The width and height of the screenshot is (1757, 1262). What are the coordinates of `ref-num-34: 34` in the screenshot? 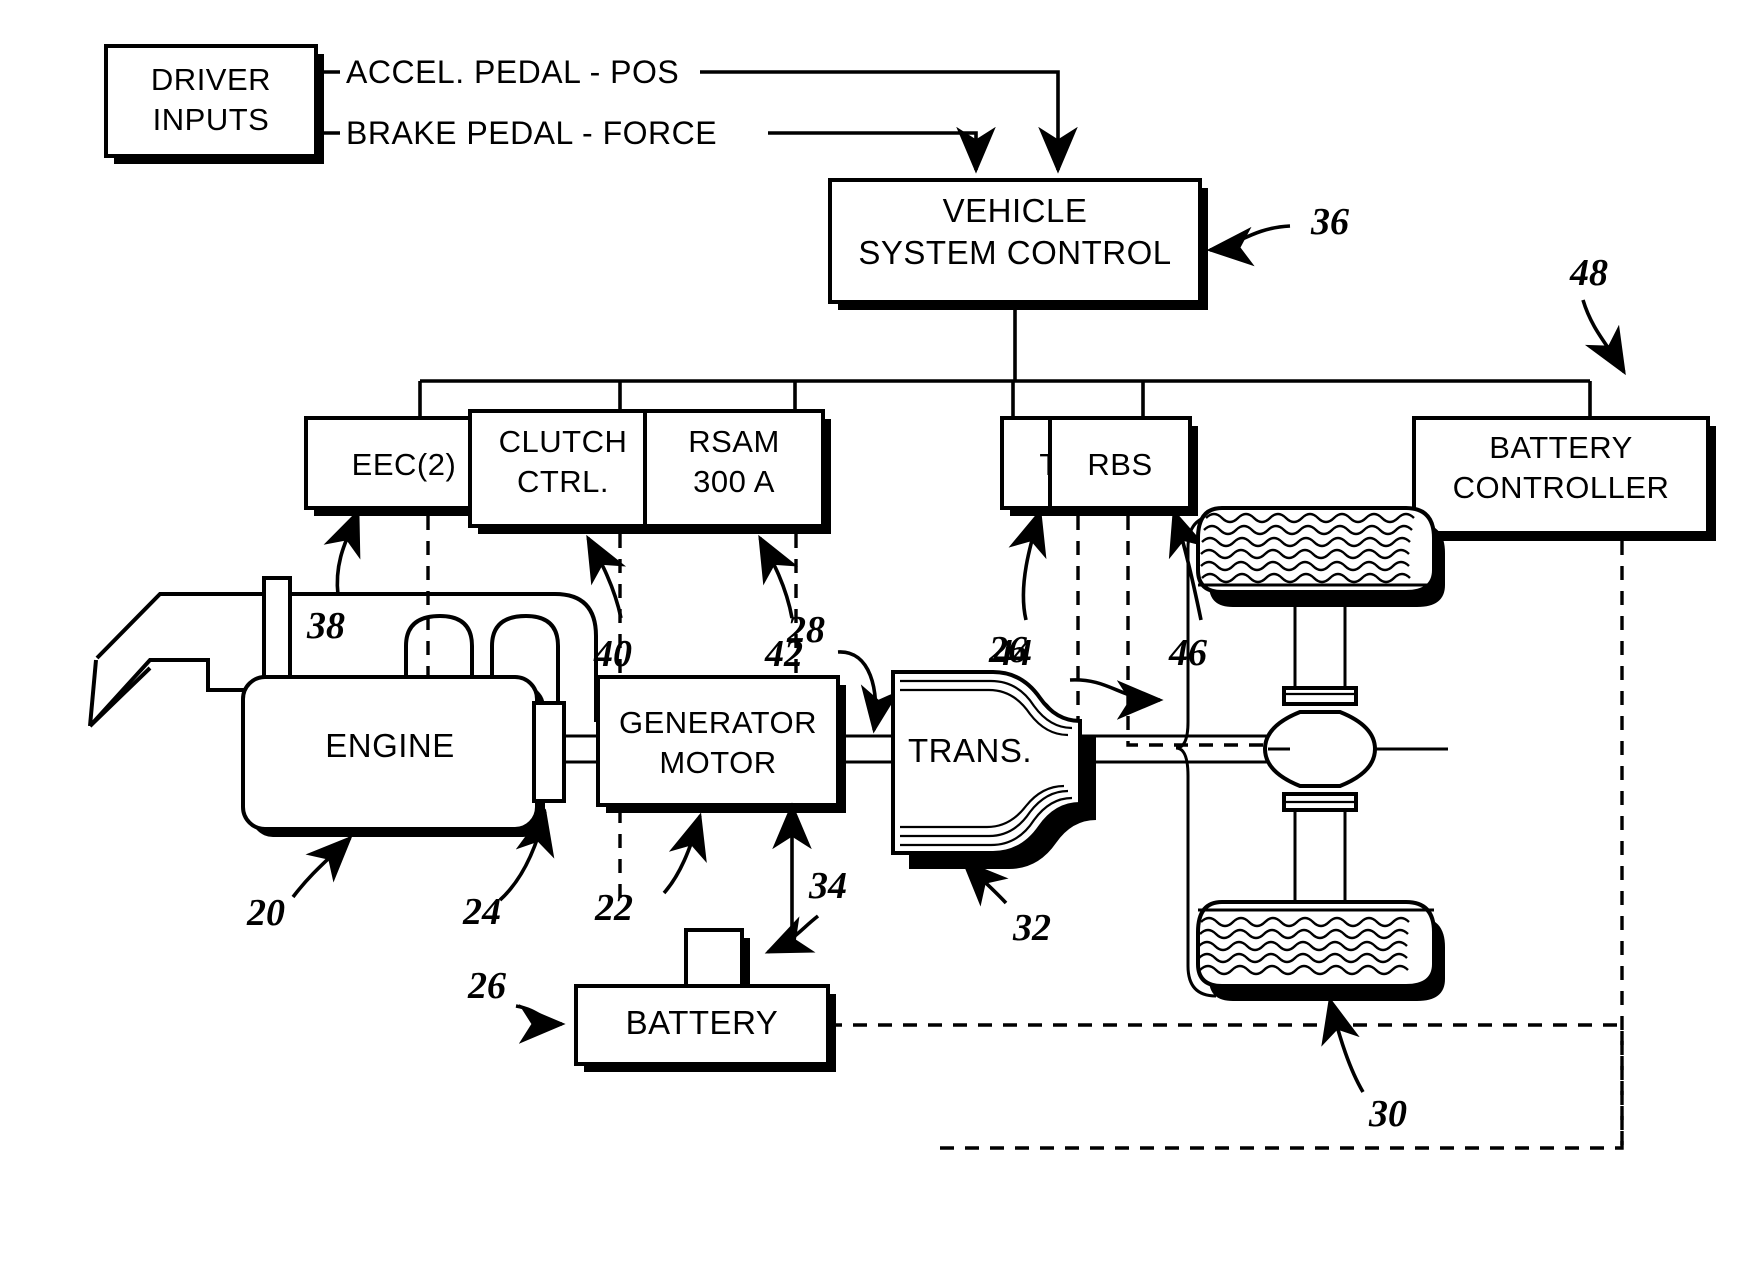 It's located at (827, 886).